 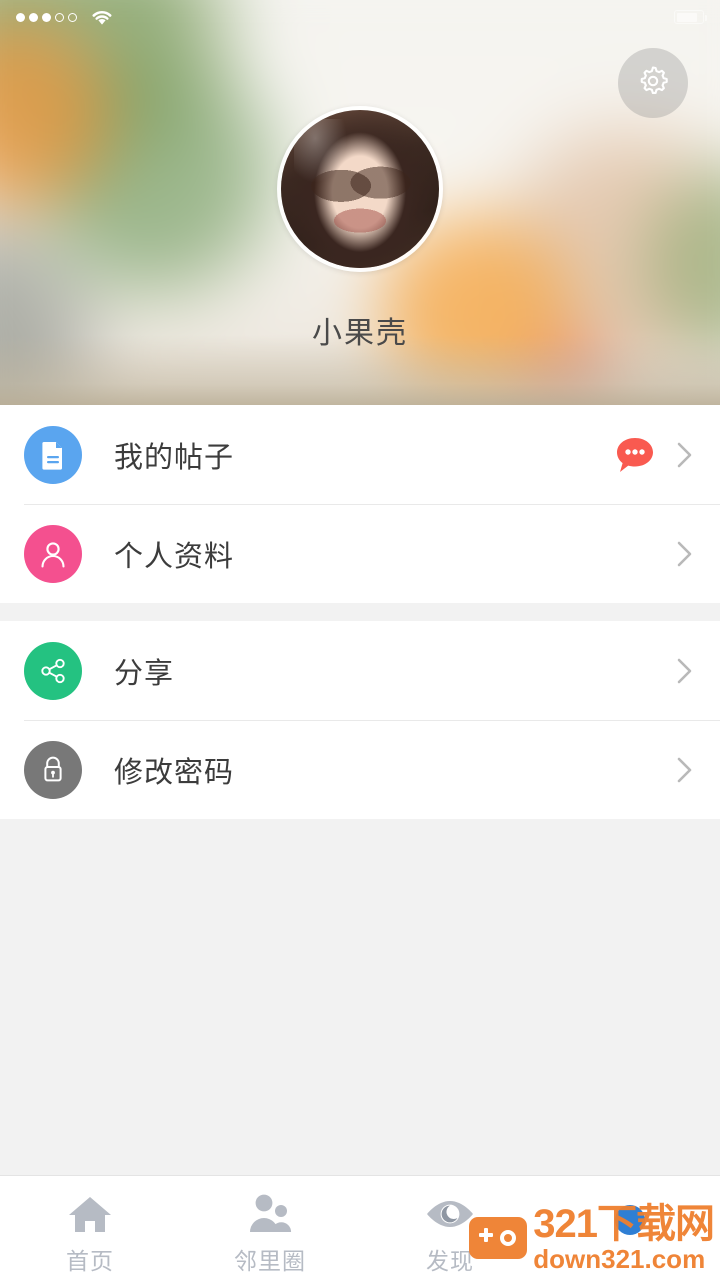 What do you see at coordinates (53, 553) in the screenshot?
I see `person-icon` at bounding box center [53, 553].